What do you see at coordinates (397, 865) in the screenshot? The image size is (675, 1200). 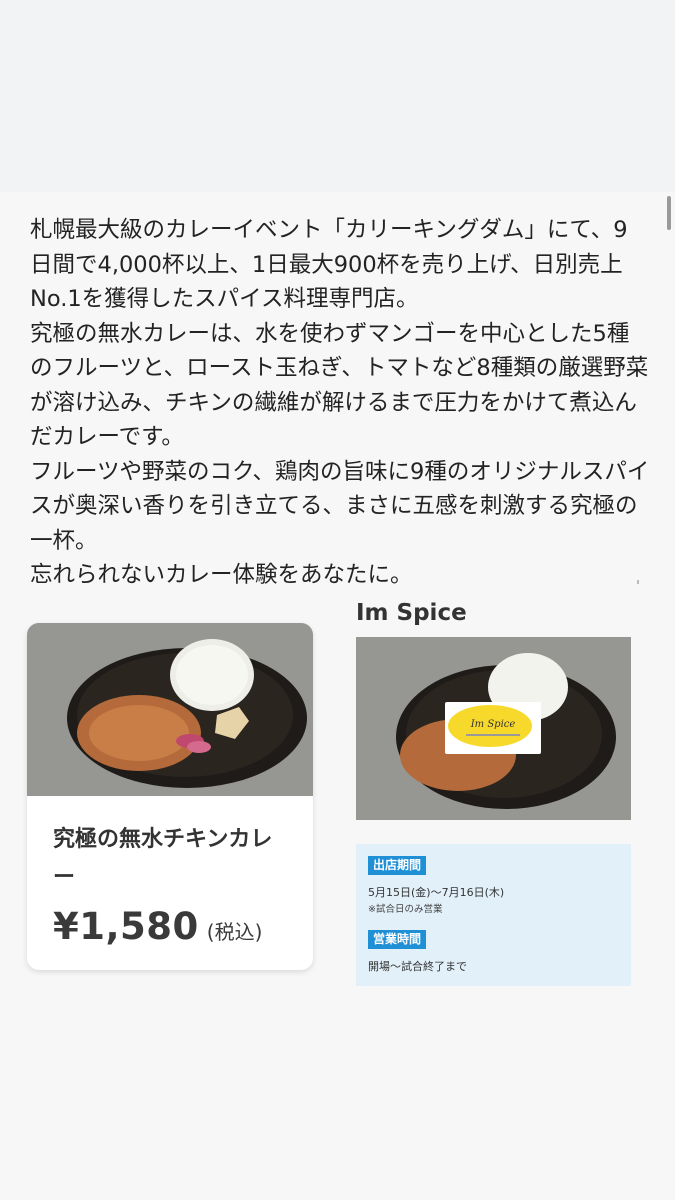 I see `schedule-label: 出店期間` at bounding box center [397, 865].